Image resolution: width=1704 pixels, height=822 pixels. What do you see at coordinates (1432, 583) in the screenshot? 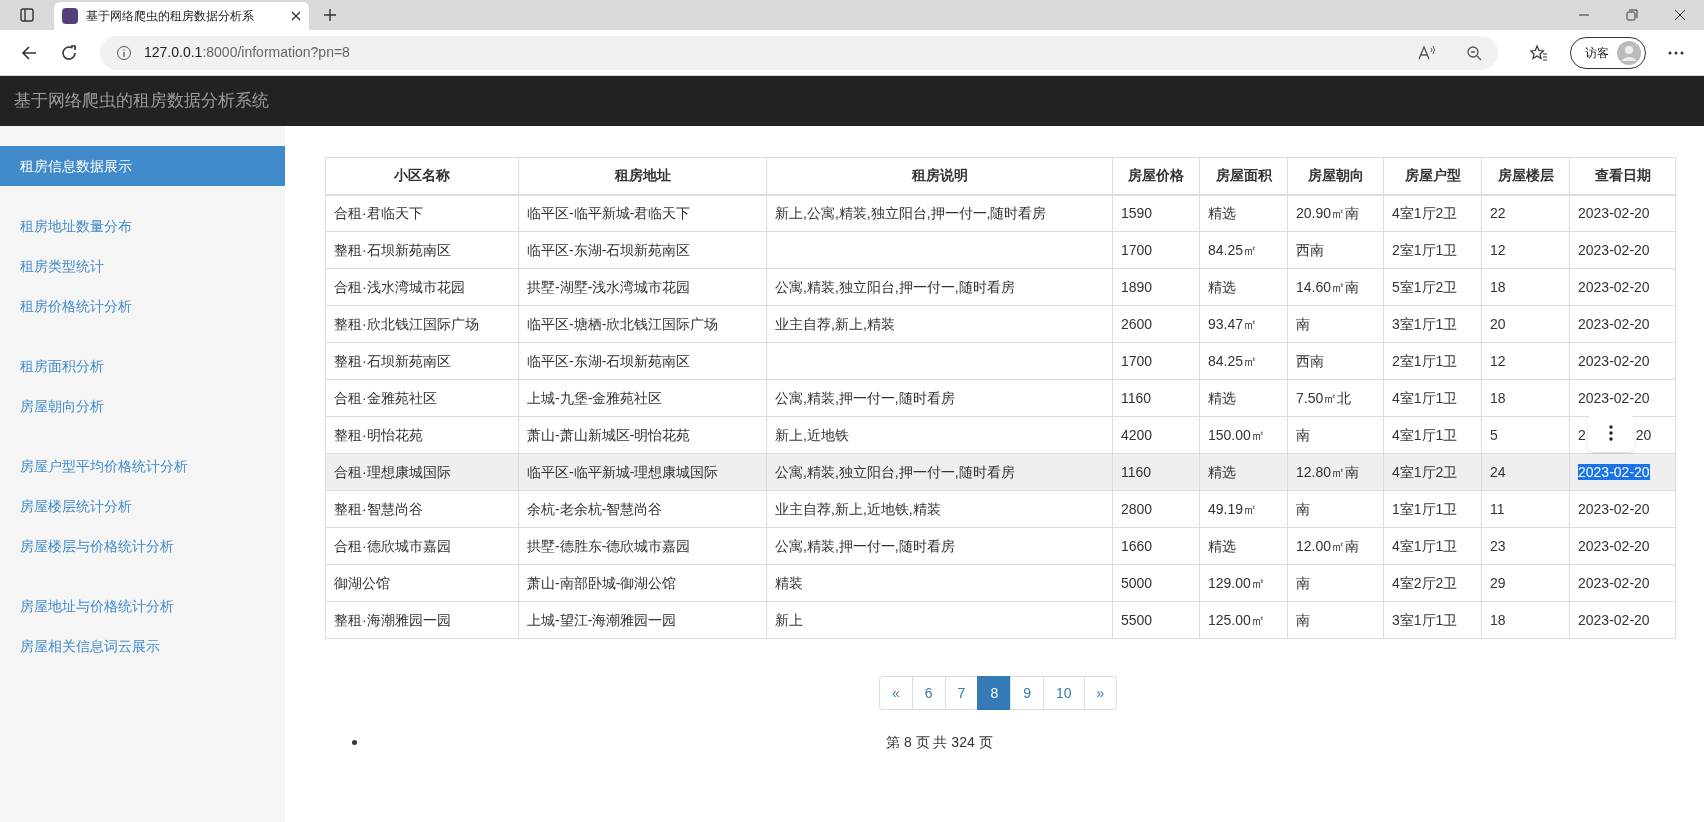
I see `table-cell: 4室2厅2卫` at bounding box center [1432, 583].